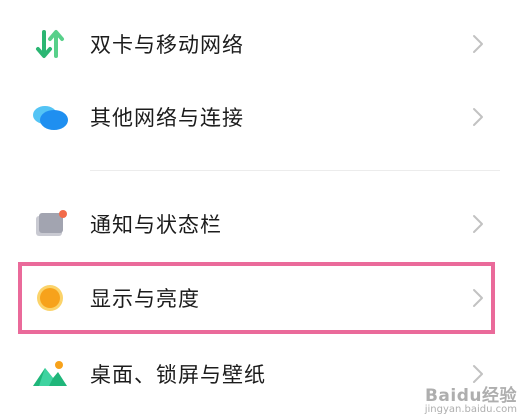  Describe the element at coordinates (50, 298) in the screenshot. I see `brightness-sun-icon` at that location.